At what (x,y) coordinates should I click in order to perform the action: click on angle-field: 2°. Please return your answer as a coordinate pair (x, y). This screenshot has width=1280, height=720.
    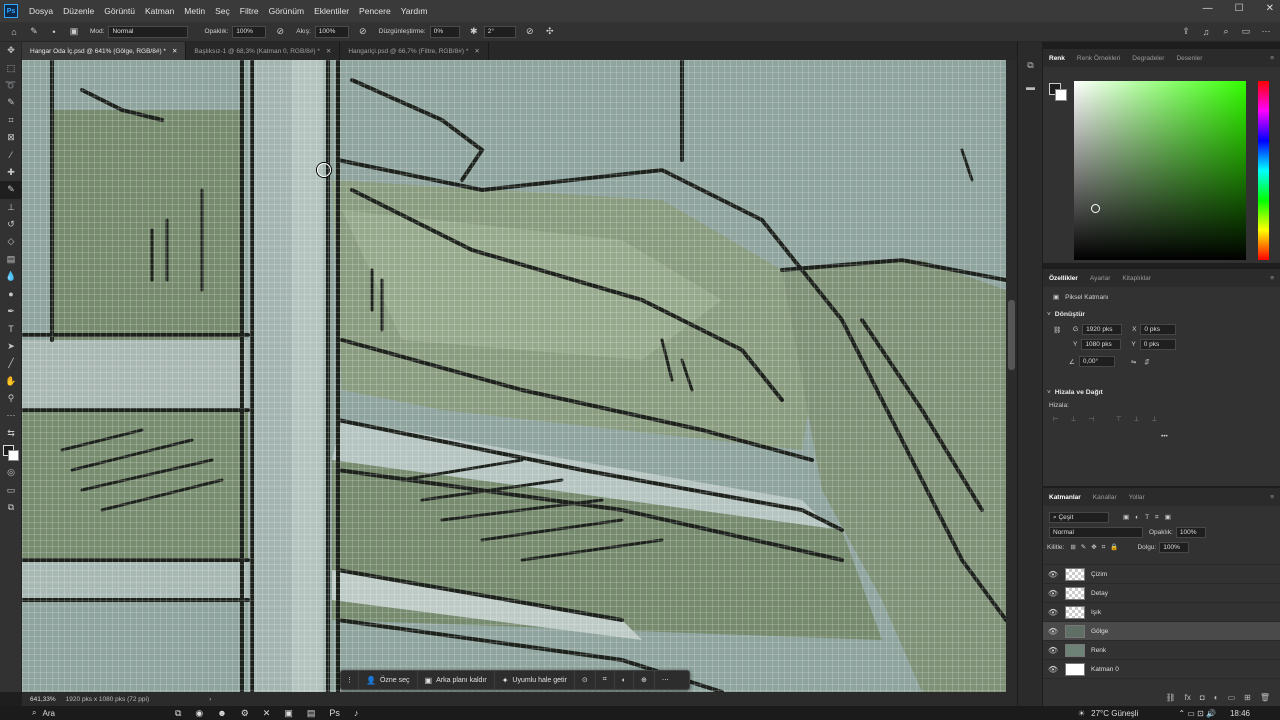
    Looking at the image, I should click on (499, 31).